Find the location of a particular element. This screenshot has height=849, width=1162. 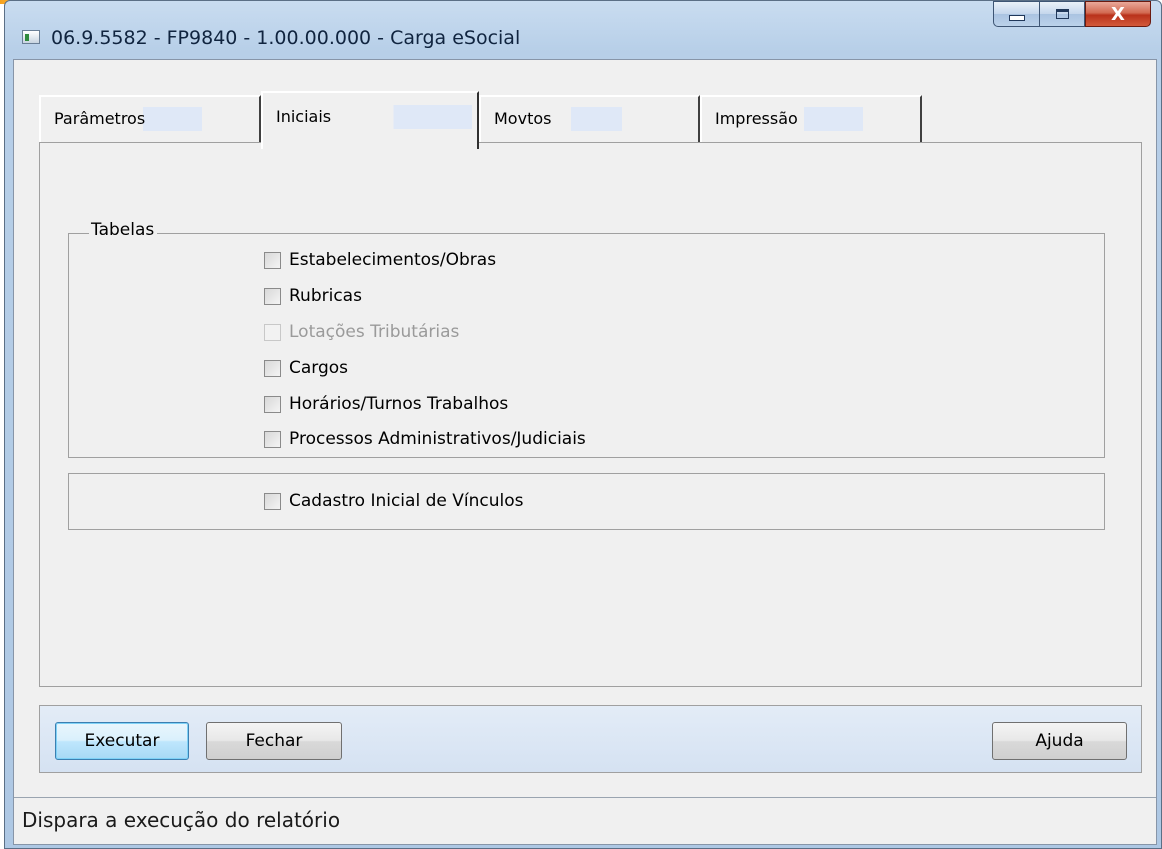

checkbox-label: Processos Administrativos/Judiciais is located at coordinates (437, 439).